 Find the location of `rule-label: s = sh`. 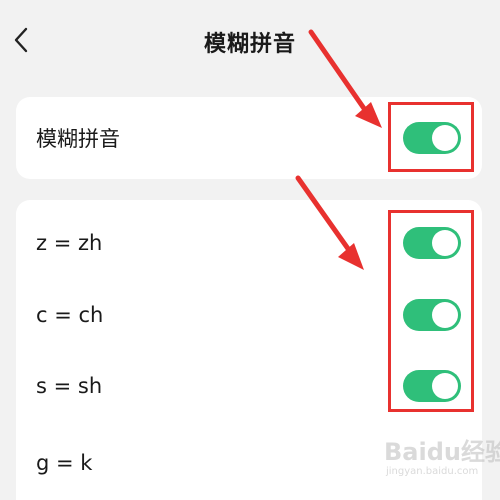

rule-label: s = sh is located at coordinates (69, 386).